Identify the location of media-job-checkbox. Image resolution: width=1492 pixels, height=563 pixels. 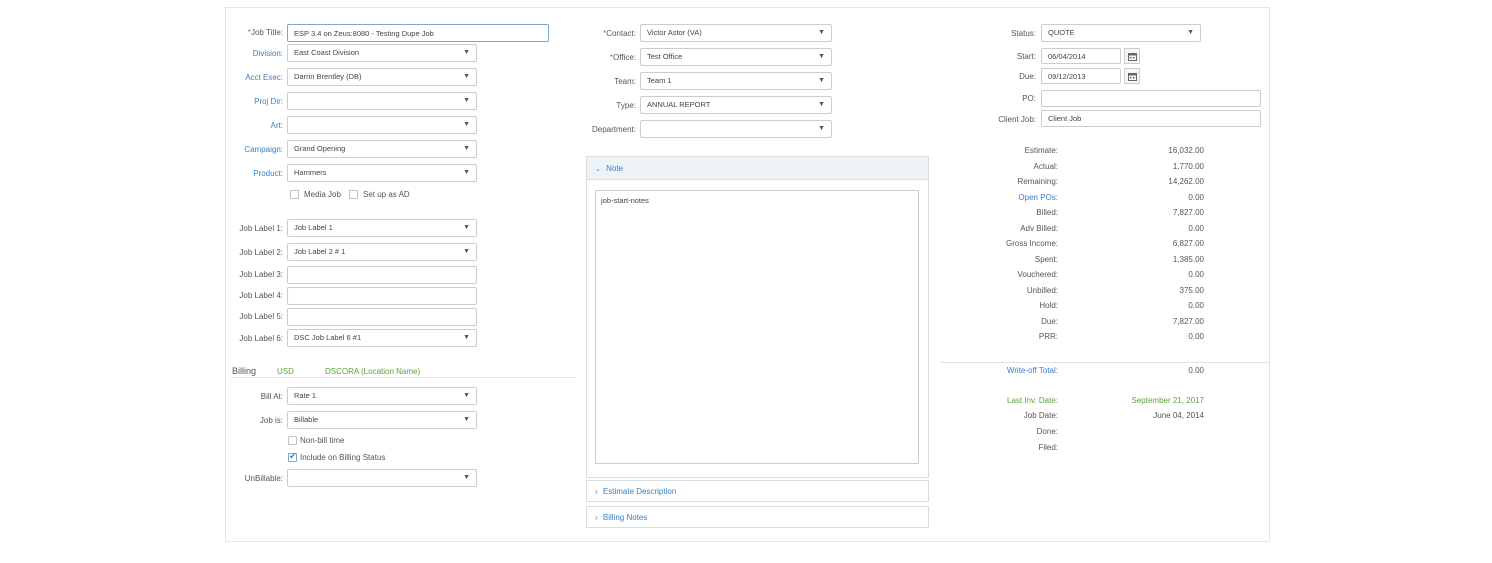
(294, 194).